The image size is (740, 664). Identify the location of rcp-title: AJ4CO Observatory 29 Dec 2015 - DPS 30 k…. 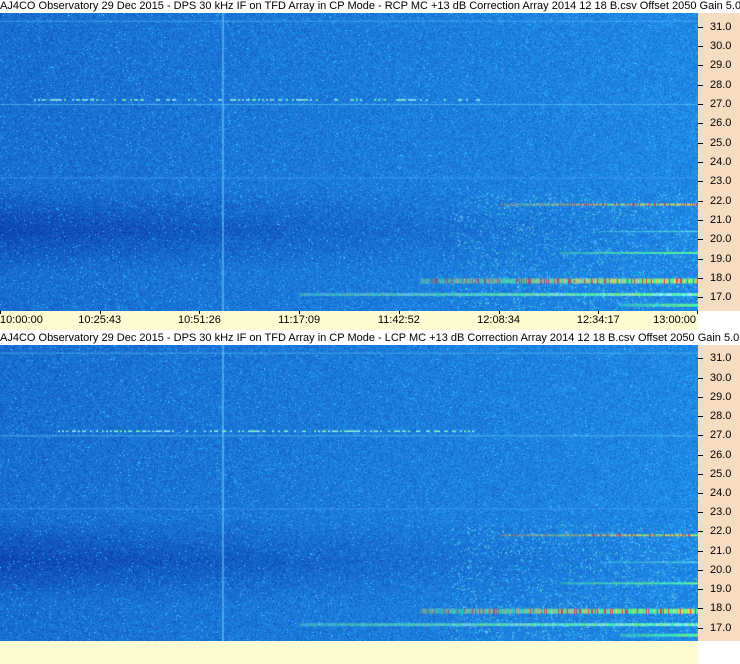
(370, 6).